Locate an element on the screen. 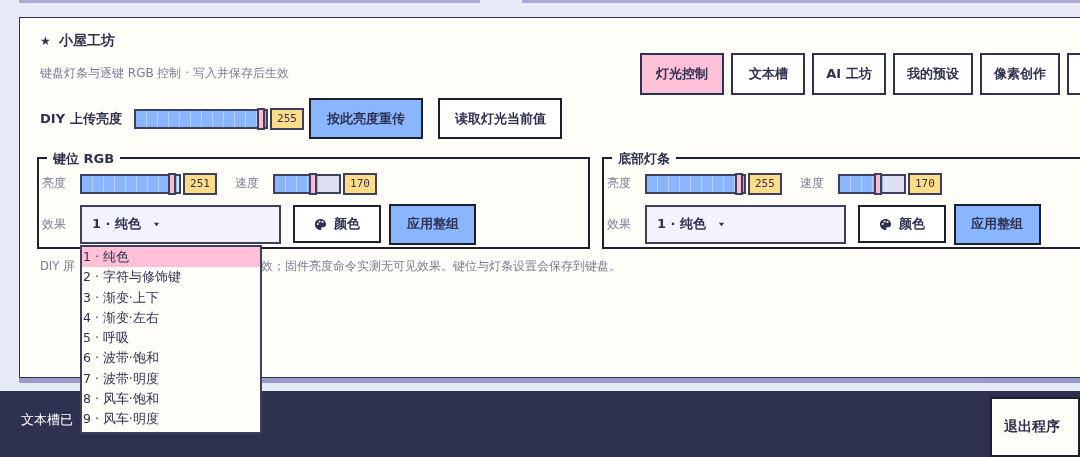 Image resolution: width=1080 pixels, height=457 pixels. group-title: 底部灯条 is located at coordinates (643, 158).